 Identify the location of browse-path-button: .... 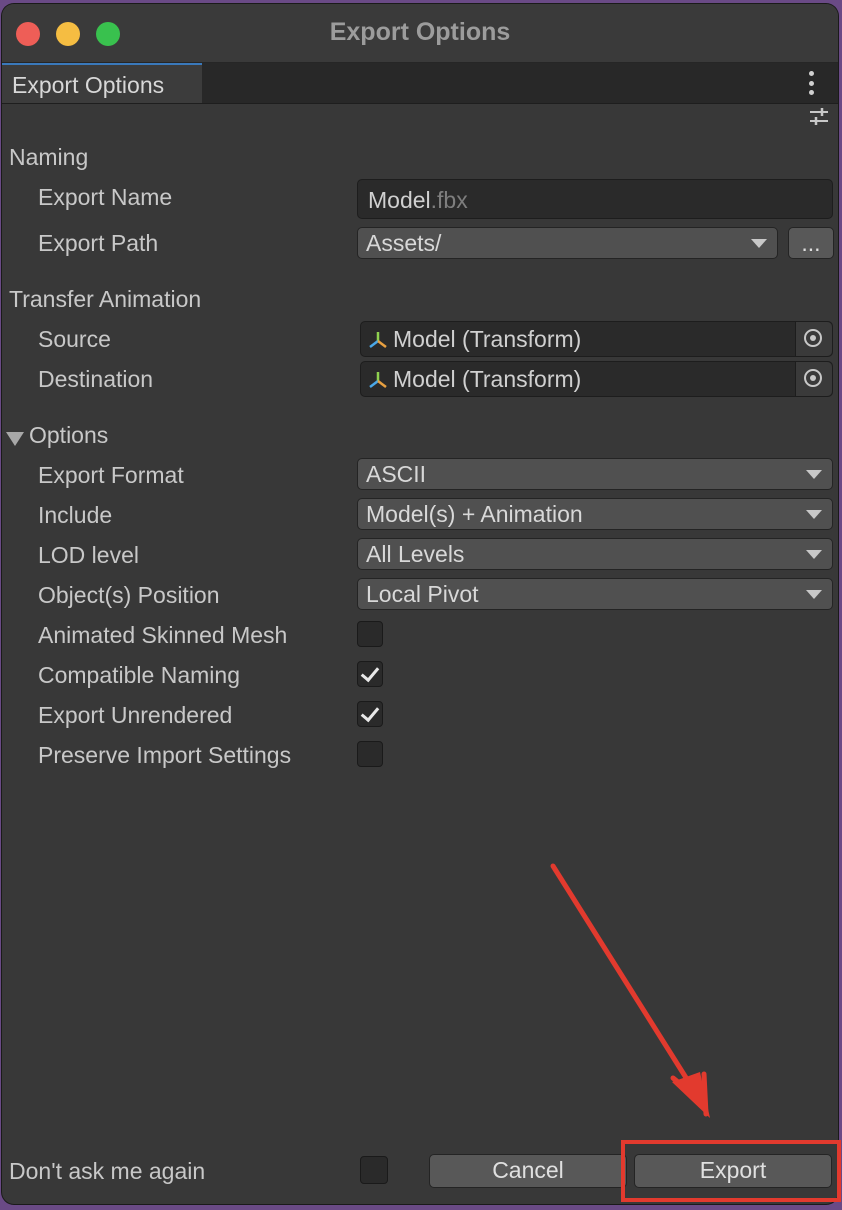
(811, 243).